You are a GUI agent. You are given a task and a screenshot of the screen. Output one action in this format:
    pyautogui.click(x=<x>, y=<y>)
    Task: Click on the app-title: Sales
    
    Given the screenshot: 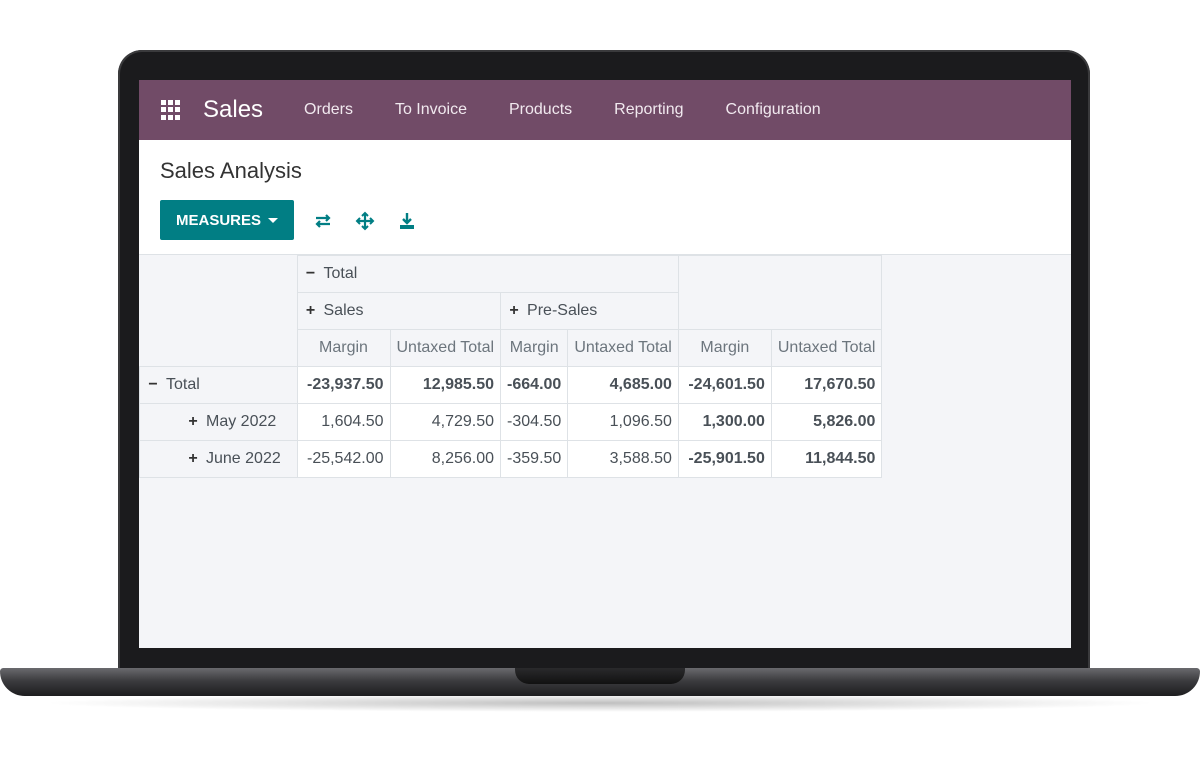 What is the action you would take?
    pyautogui.click(x=233, y=110)
    